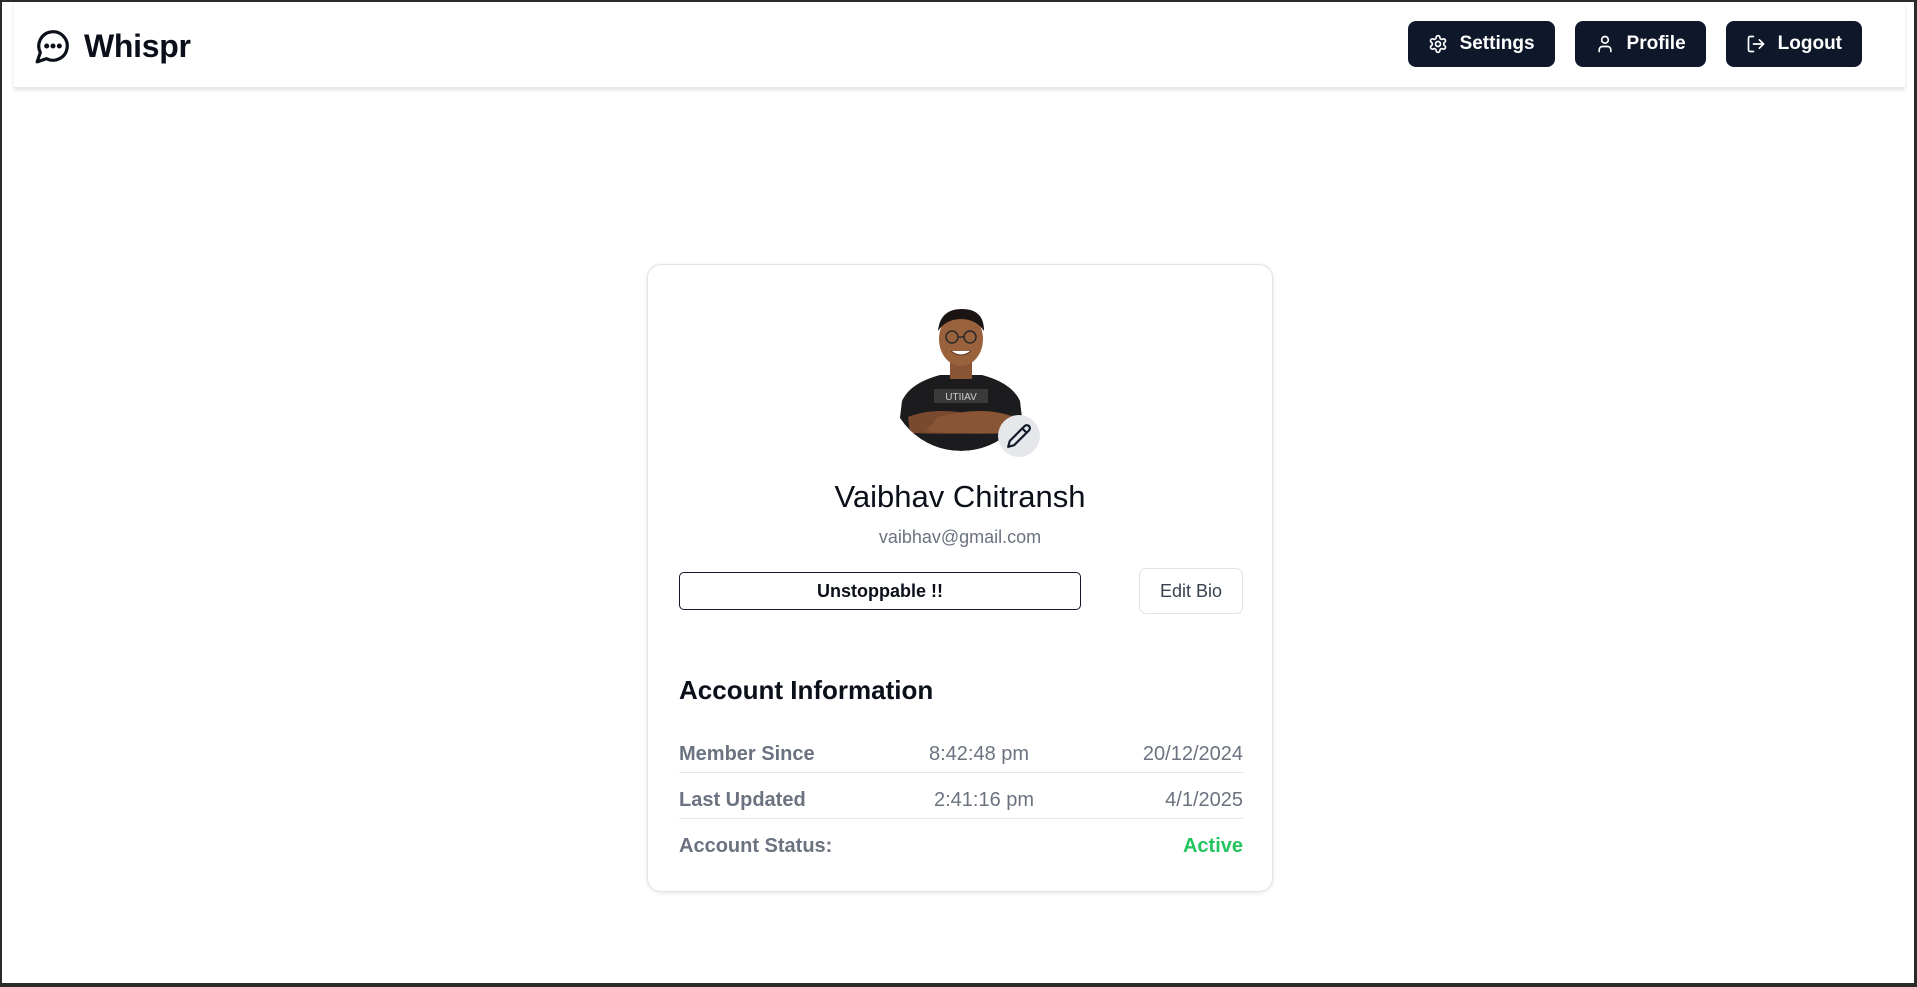 The width and height of the screenshot is (1917, 987). I want to click on last-updated-label: Last Updated, so click(742, 800).